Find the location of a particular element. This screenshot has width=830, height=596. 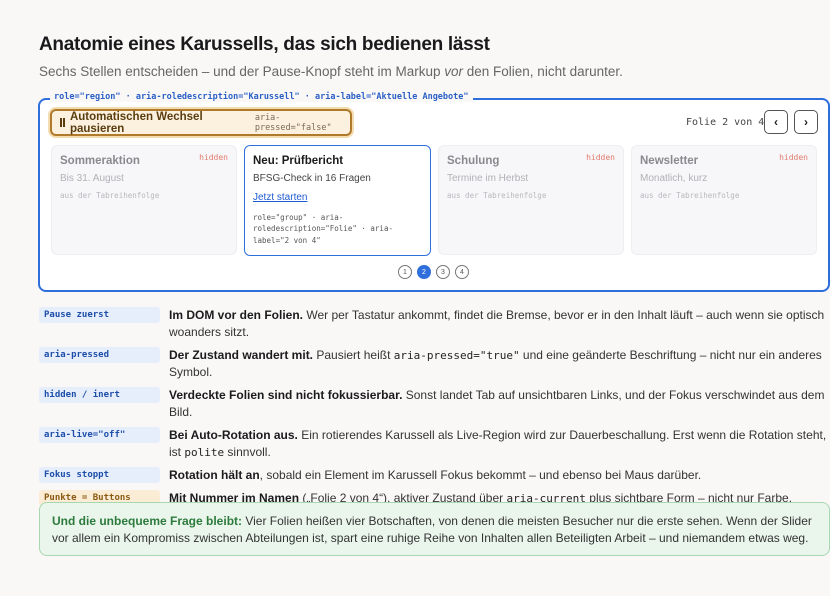

row-tag: Fokus stoppt is located at coordinates (99, 475).